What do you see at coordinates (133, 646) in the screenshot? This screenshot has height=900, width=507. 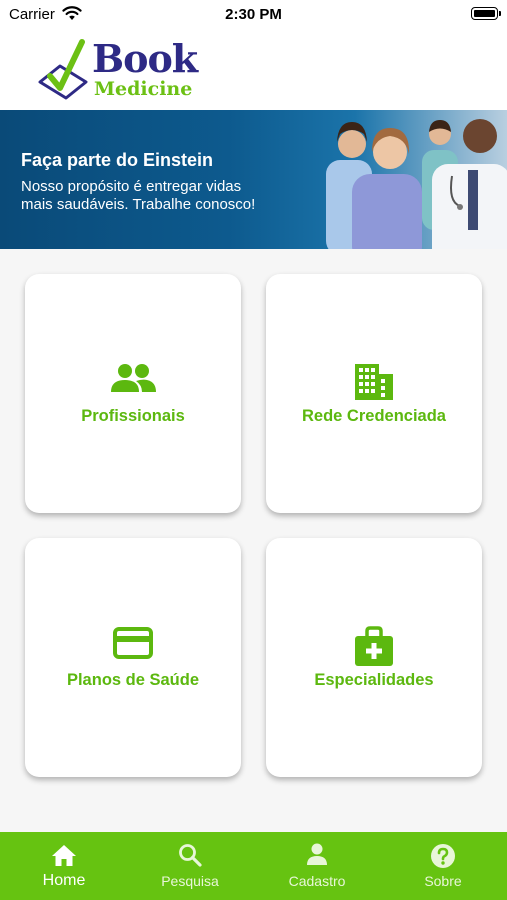 I see `credit-card-icon` at bounding box center [133, 646].